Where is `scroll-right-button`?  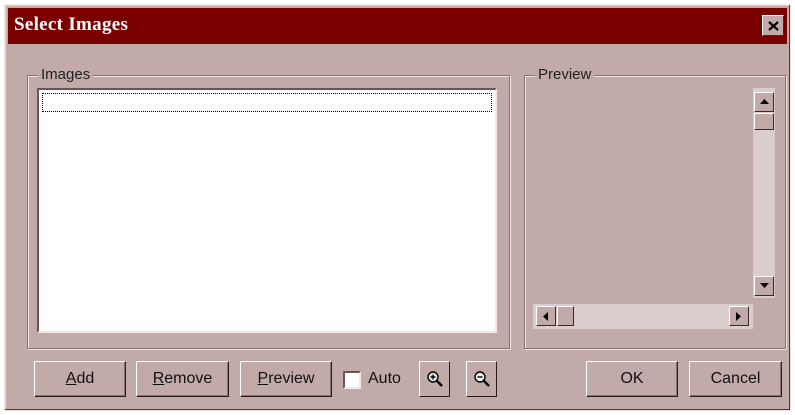 scroll-right-button is located at coordinates (739, 316).